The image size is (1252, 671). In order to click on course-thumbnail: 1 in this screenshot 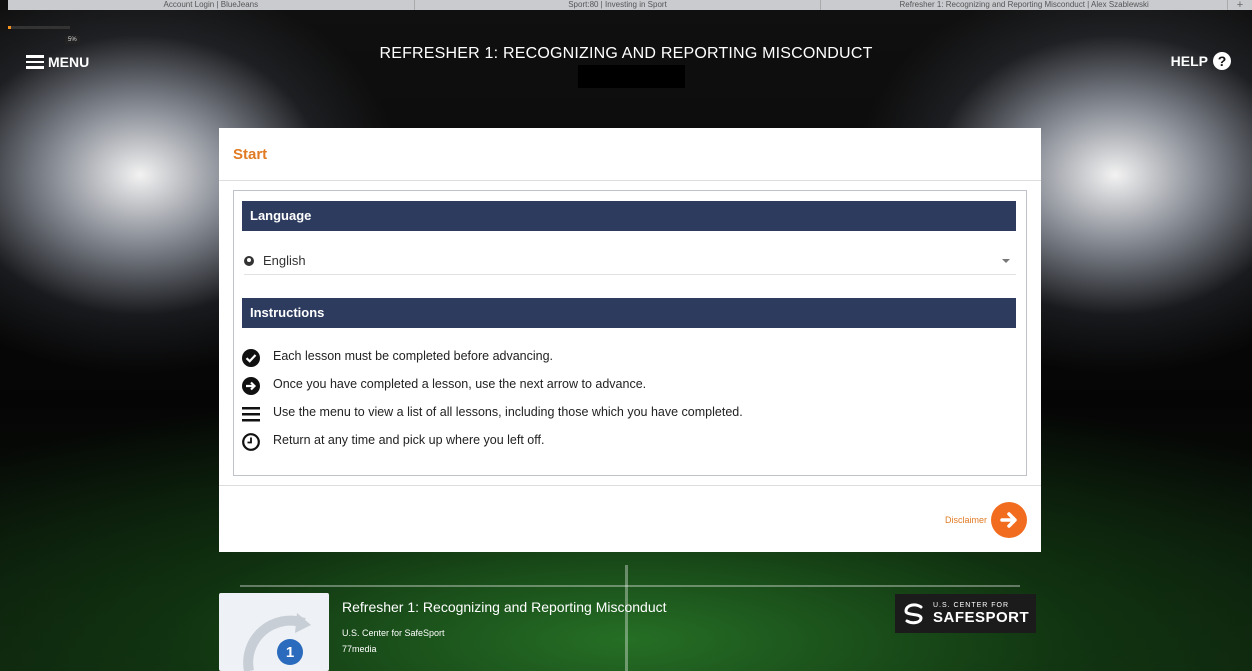, I will do `click(274, 632)`.